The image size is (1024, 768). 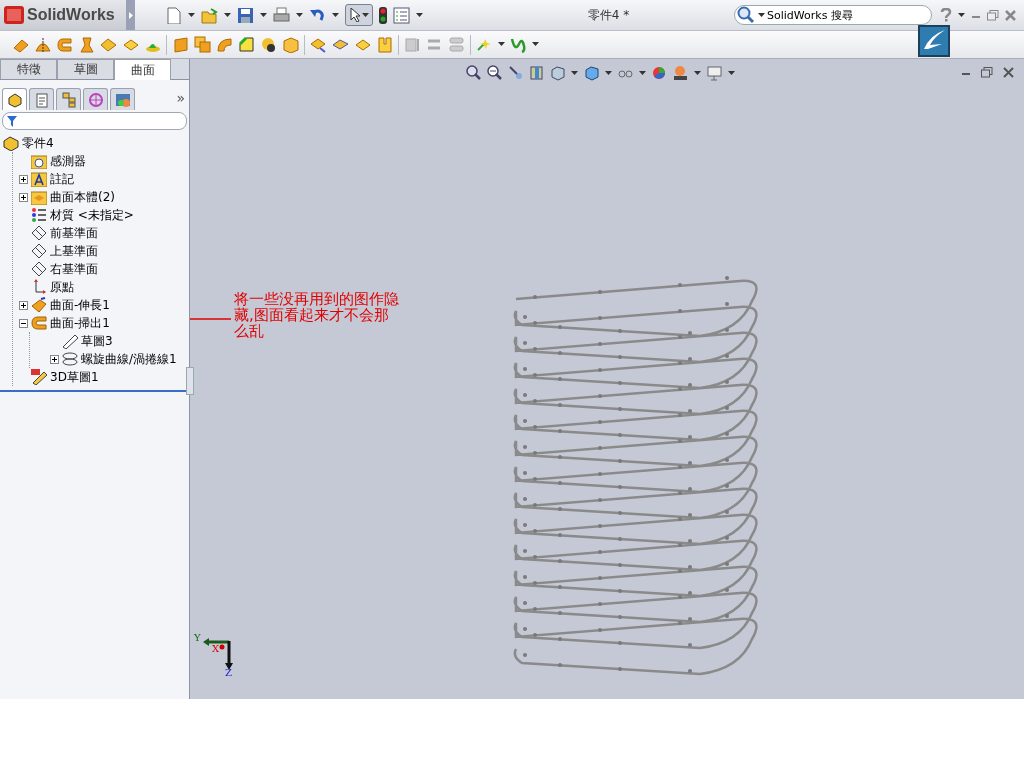 I want to click on display-icon, so click(x=122, y=99).